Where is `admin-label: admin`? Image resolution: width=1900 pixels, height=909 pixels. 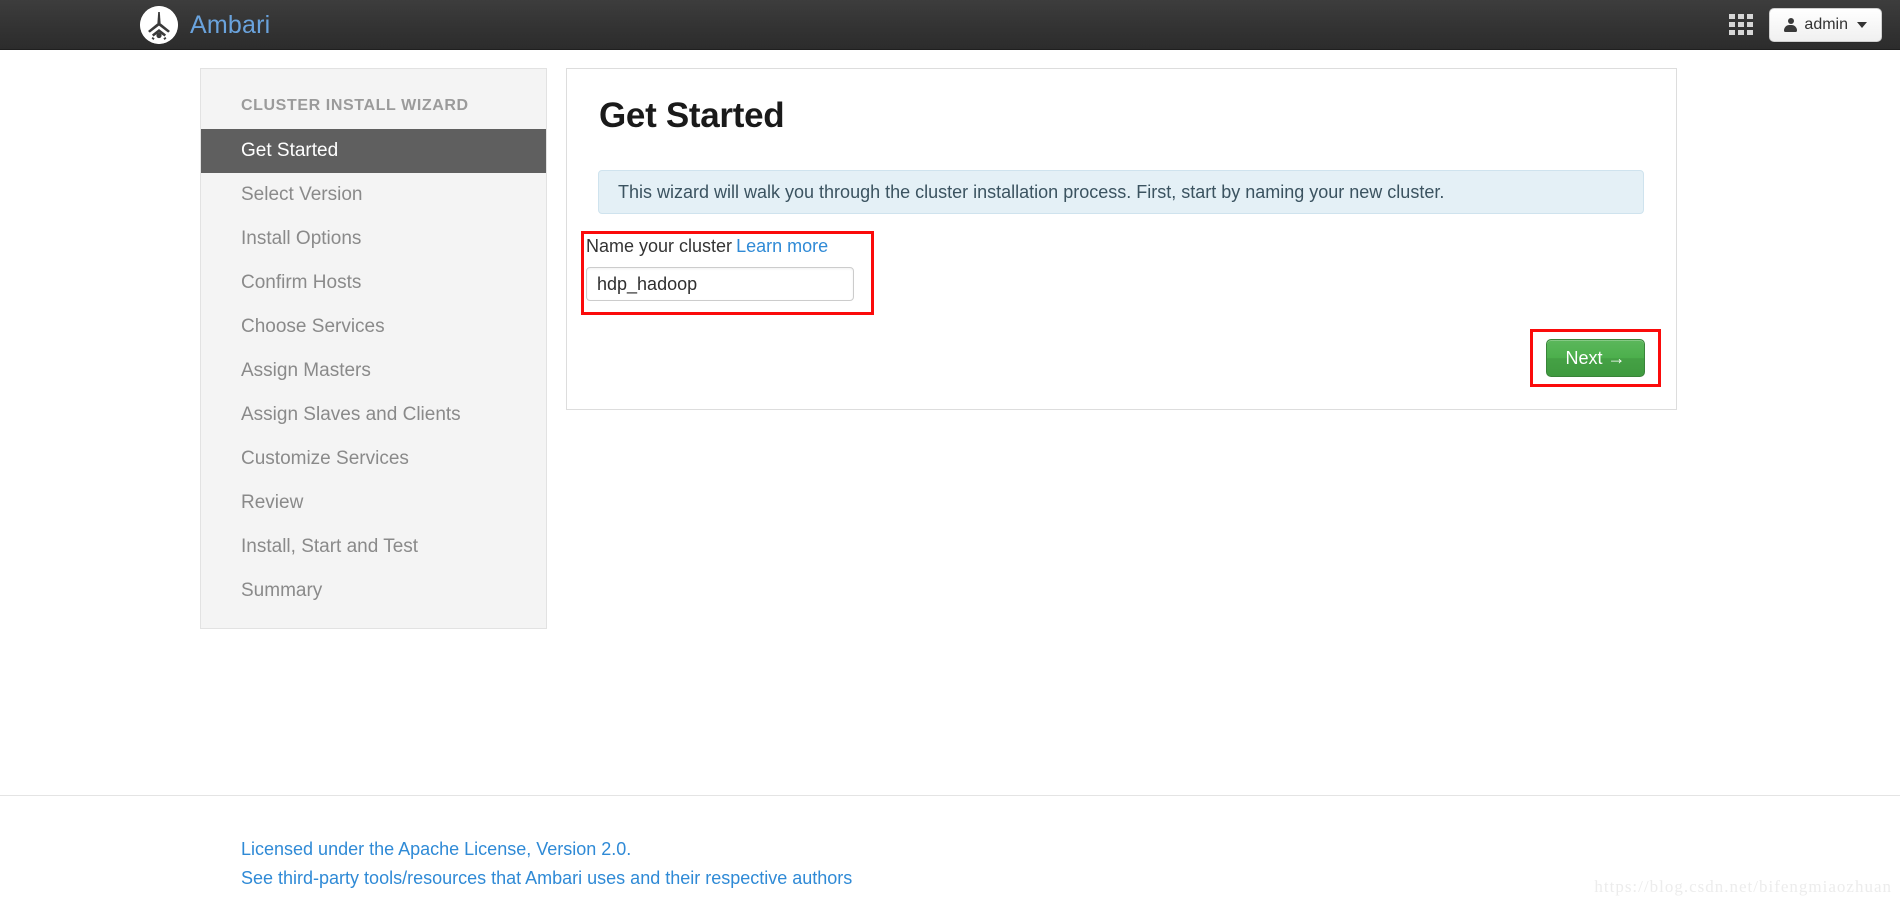
admin-label: admin is located at coordinates (1826, 24).